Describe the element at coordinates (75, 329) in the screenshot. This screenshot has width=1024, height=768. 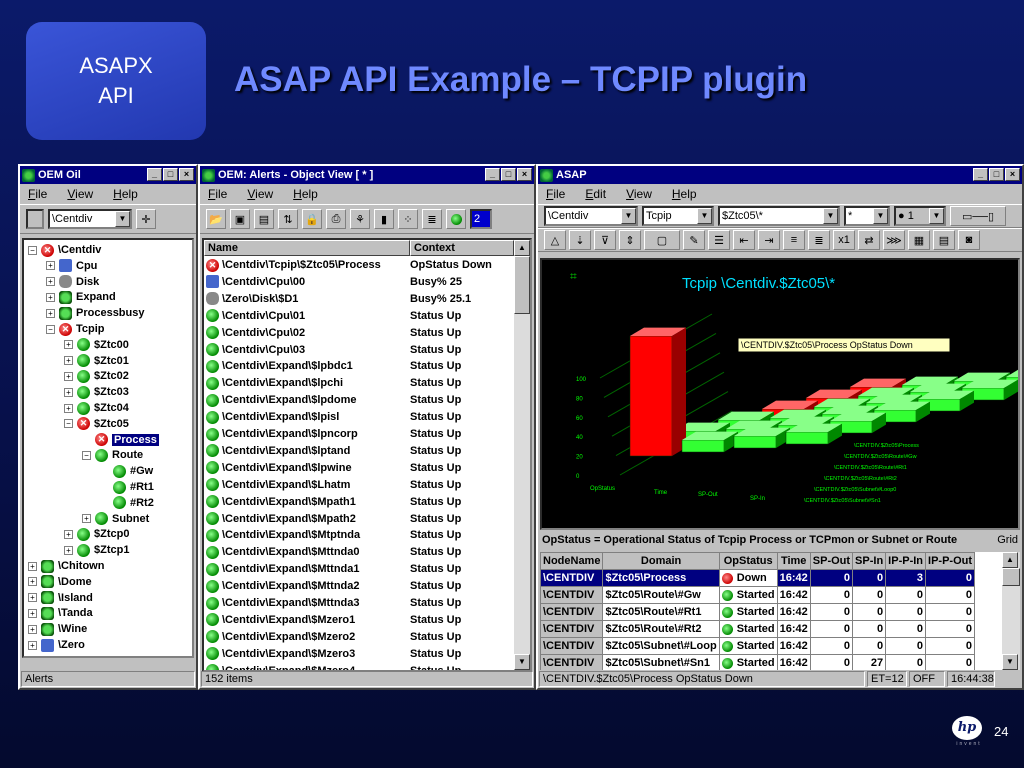
I see `tree-item: − ✕ Tcpip` at that location.